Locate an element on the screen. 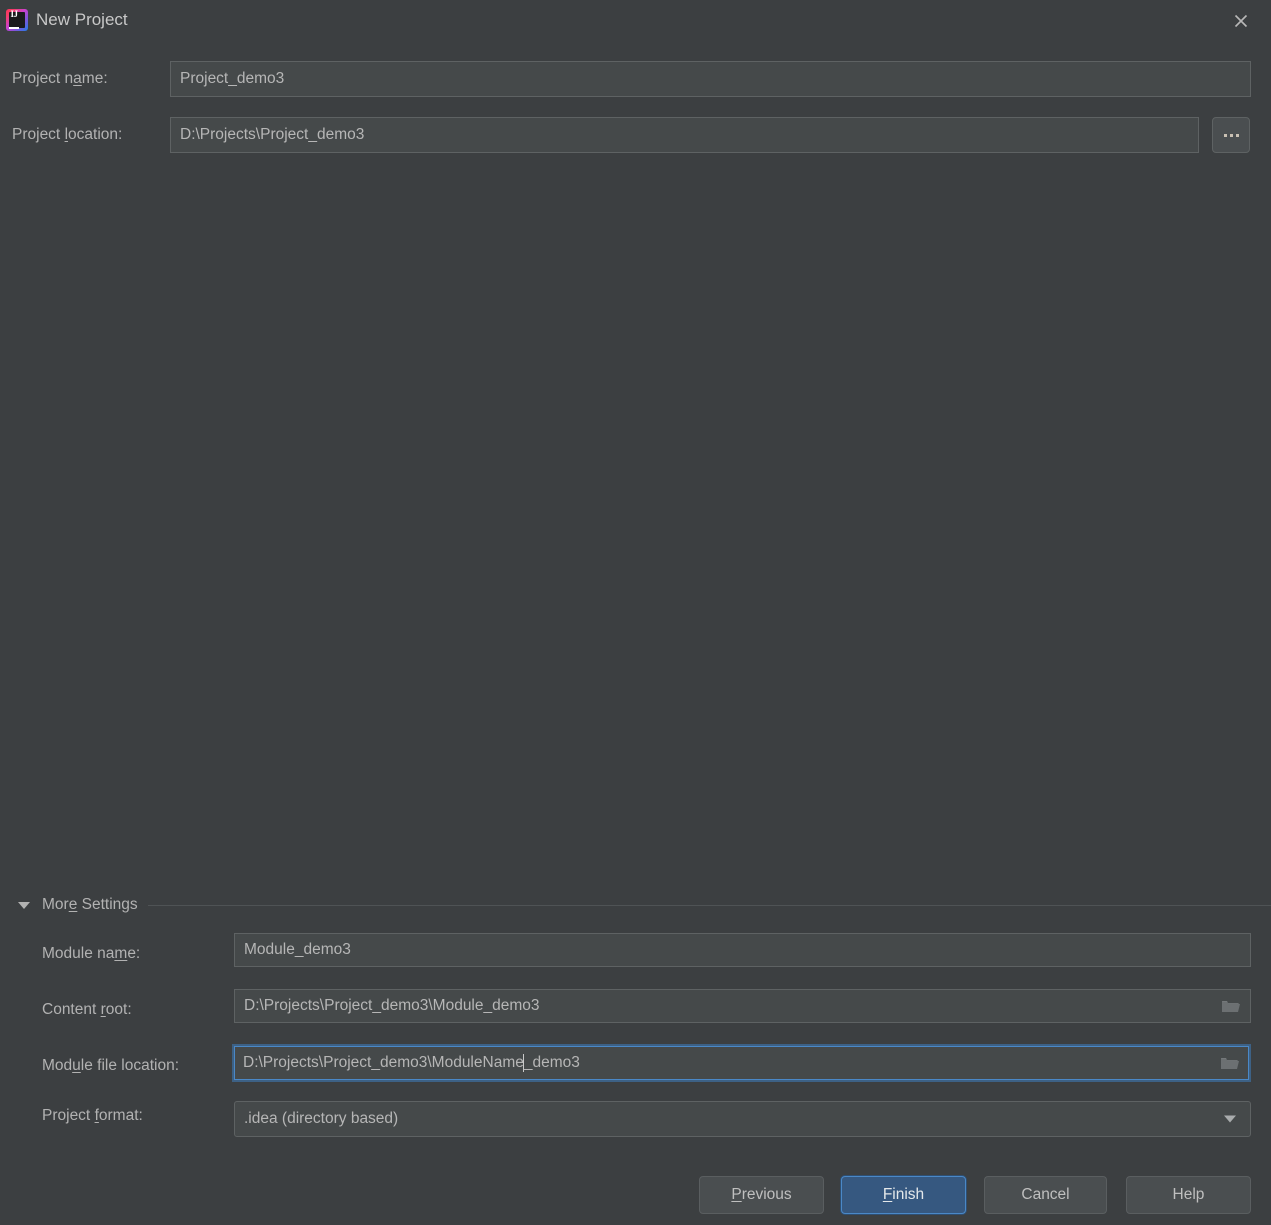  module-file-location-value-after-caret: _demo3 is located at coordinates (551, 1063).